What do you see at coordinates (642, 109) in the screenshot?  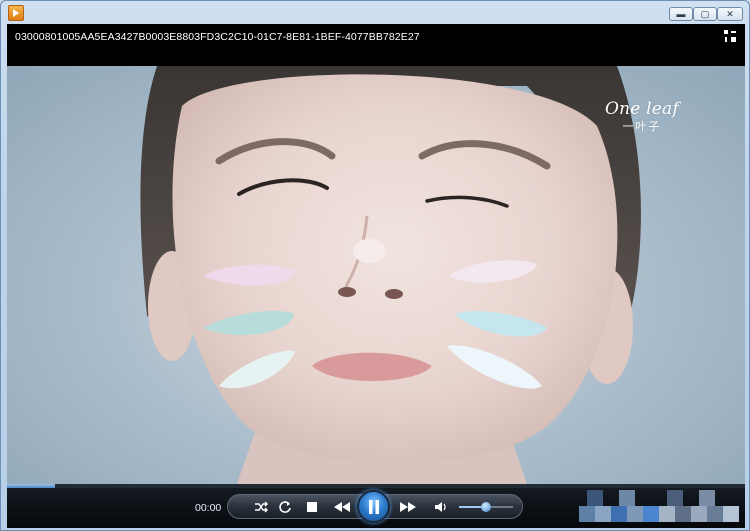 I see `watermark-logo-text: One leaf` at bounding box center [642, 109].